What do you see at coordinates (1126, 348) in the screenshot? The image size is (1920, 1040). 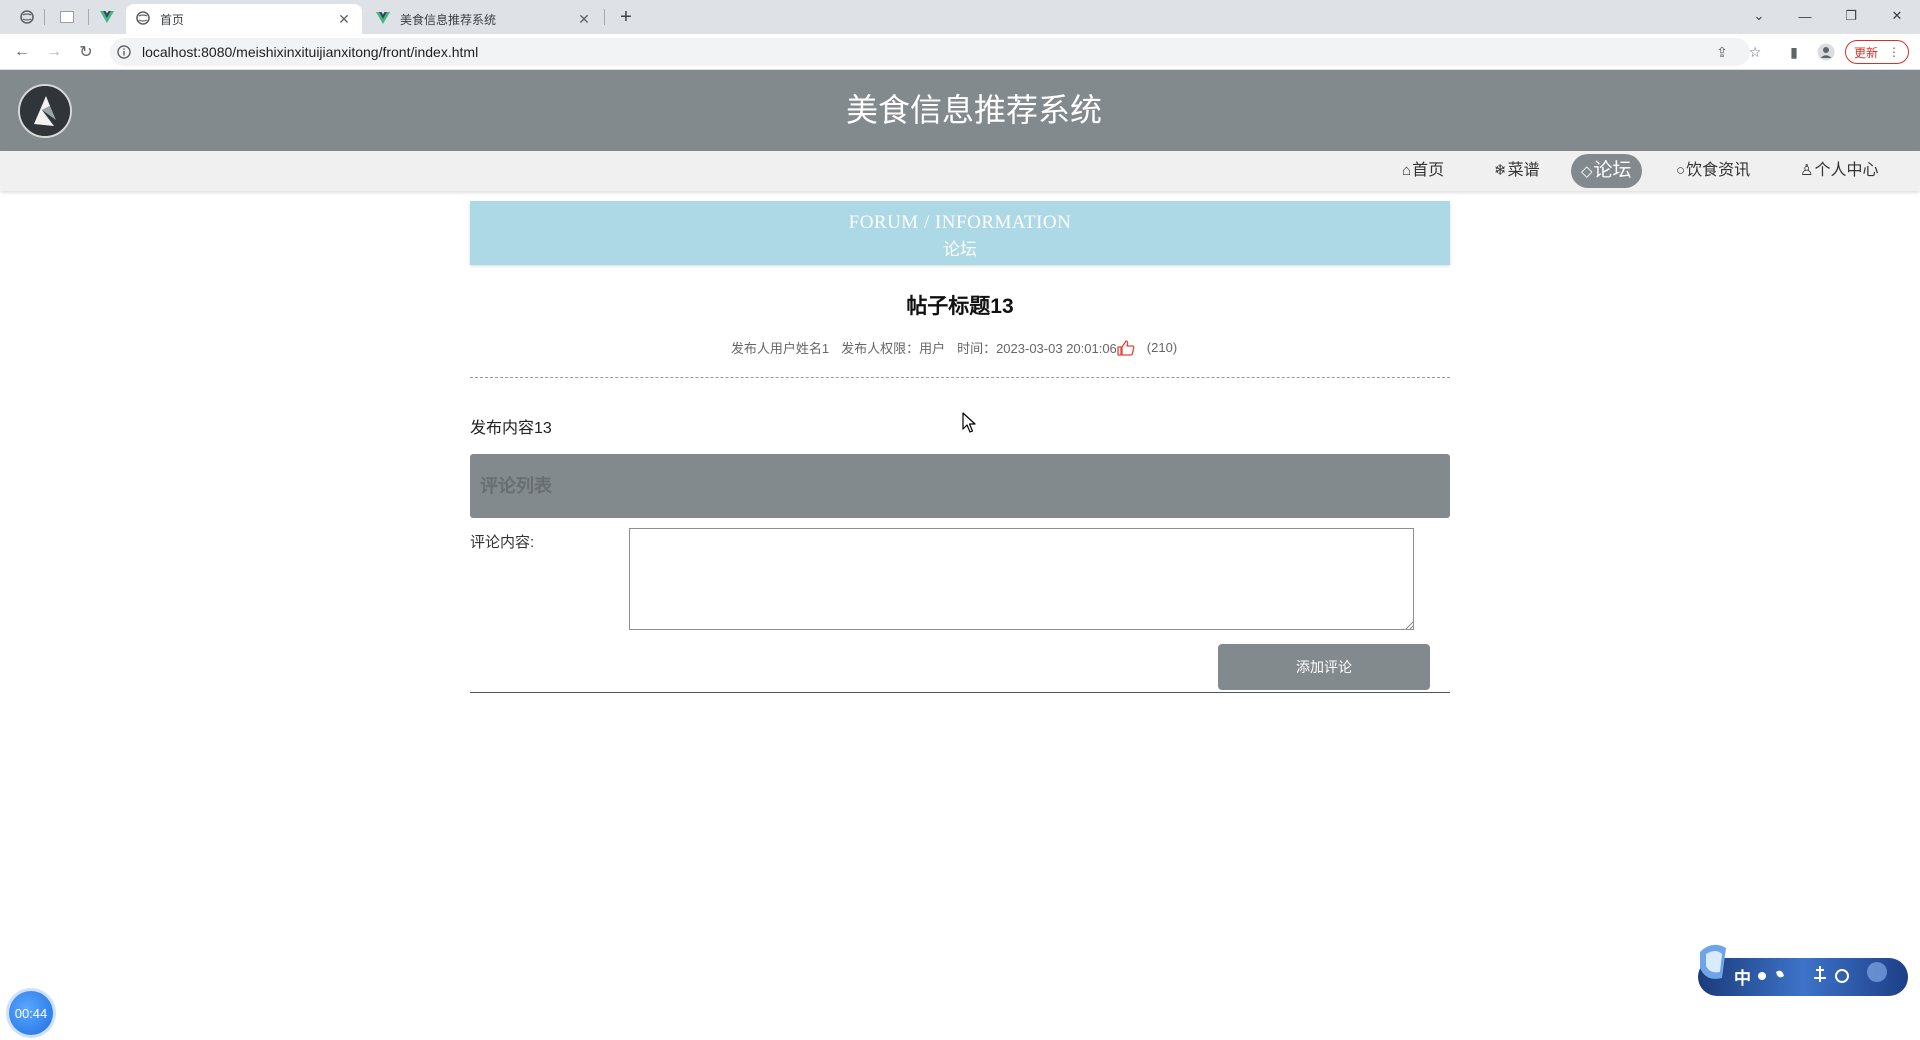 I see `thumbs-up-icon` at bounding box center [1126, 348].